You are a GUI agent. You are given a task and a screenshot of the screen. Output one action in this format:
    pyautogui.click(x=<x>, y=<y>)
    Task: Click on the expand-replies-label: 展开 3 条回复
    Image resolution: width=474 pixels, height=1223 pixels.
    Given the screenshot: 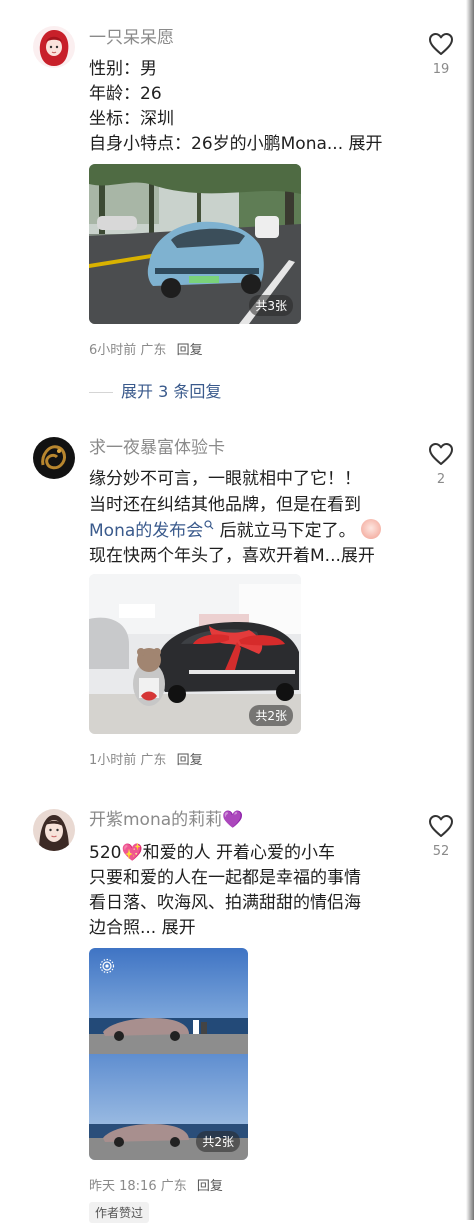 What is the action you would take?
    pyautogui.click(x=171, y=391)
    